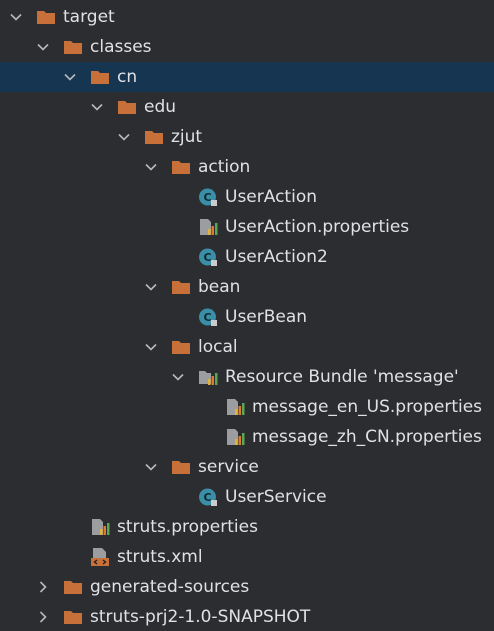 The width and height of the screenshot is (494, 631). I want to click on tree-item-label: UserAction.properties, so click(317, 227).